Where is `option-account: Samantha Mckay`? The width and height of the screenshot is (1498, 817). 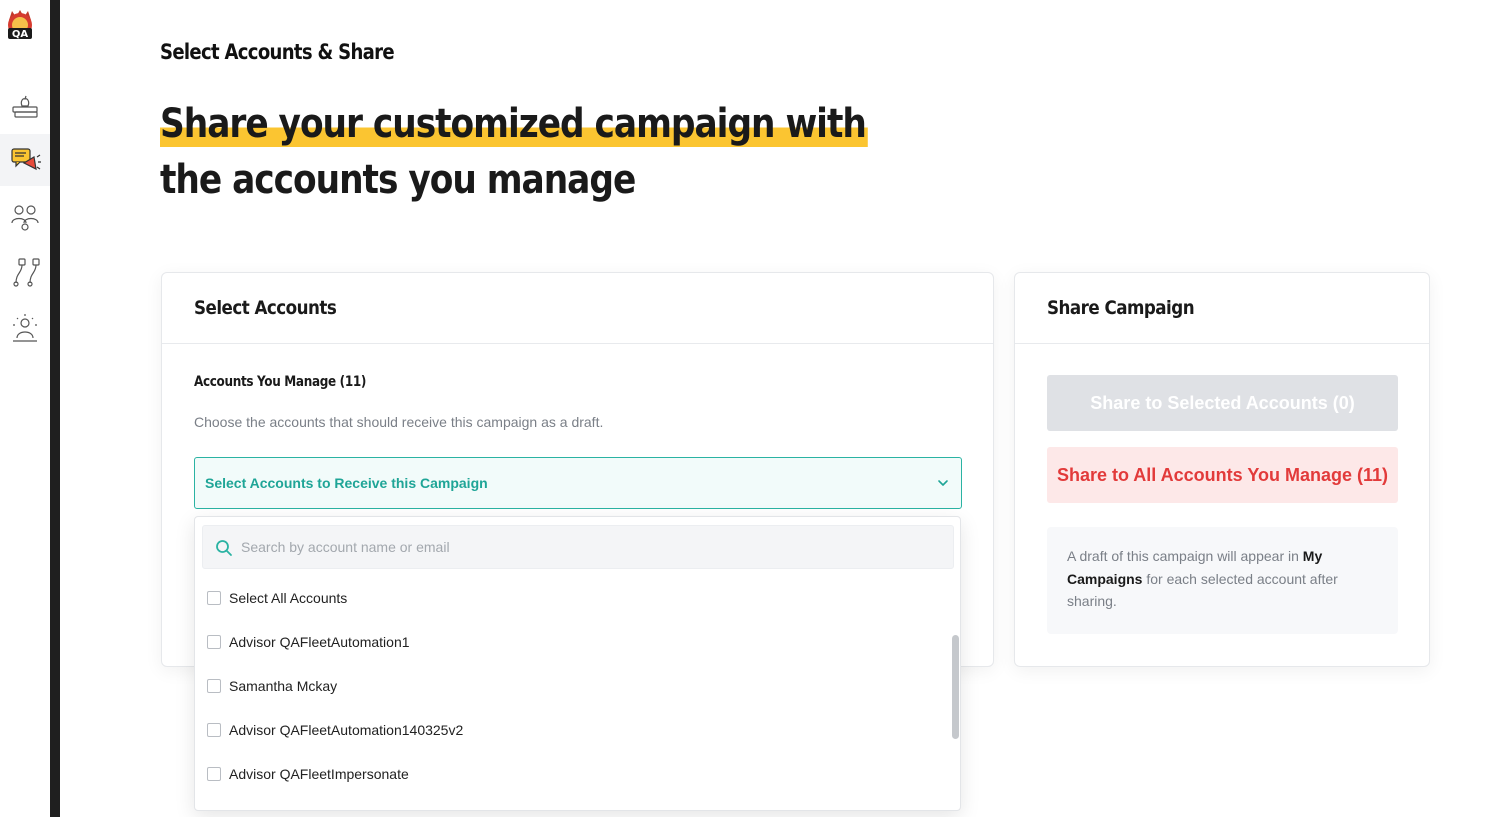 option-account: Samantha Mckay is located at coordinates (272, 686).